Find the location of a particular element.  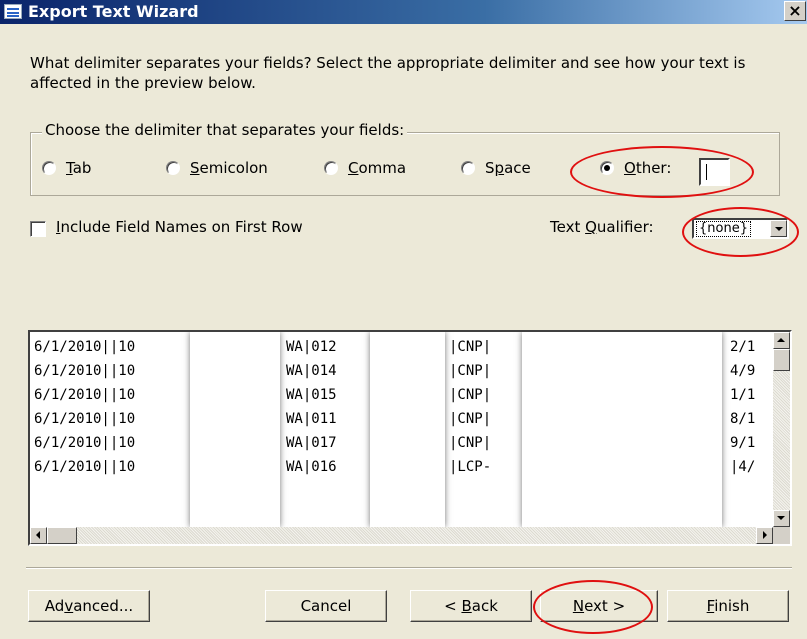

scroll-down-button is located at coordinates (781, 518).